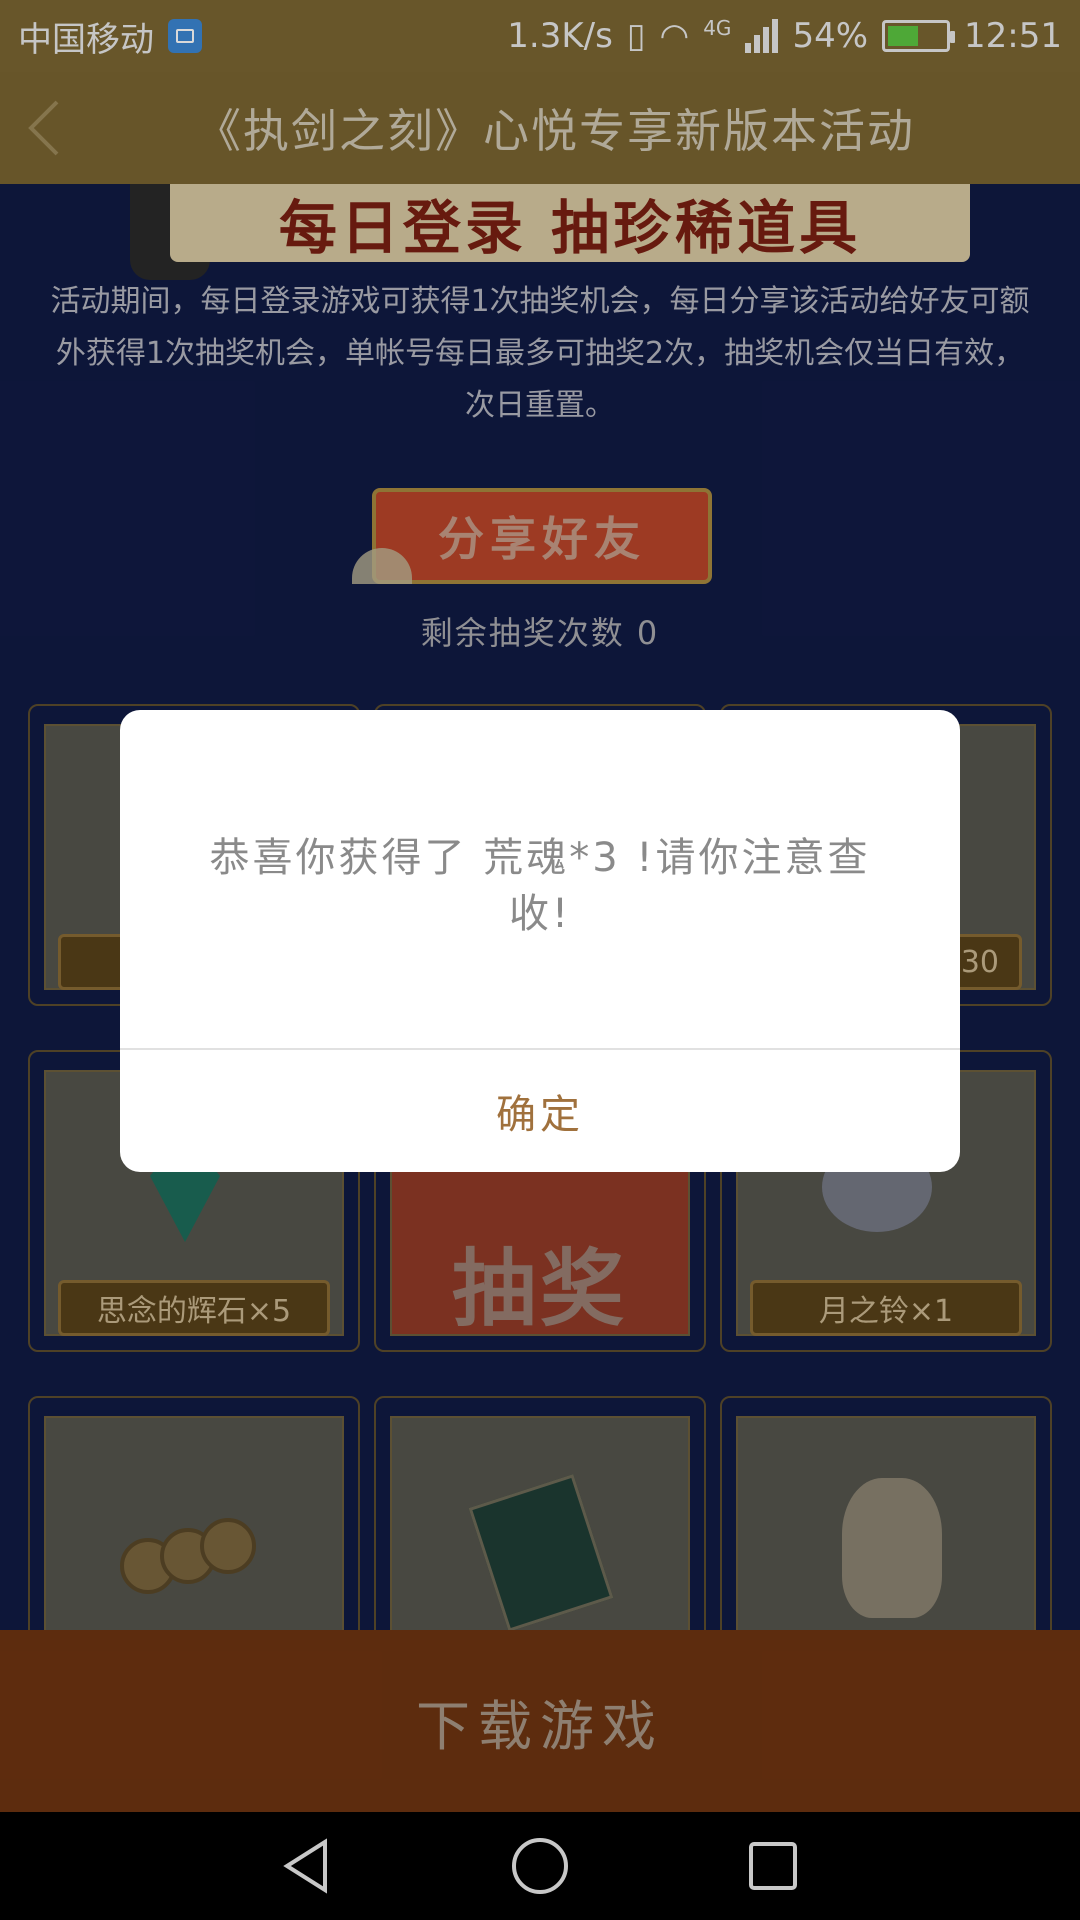 The image size is (1080, 1920). Describe the element at coordinates (773, 1866) in the screenshot. I see `nav-recents-icon` at that location.